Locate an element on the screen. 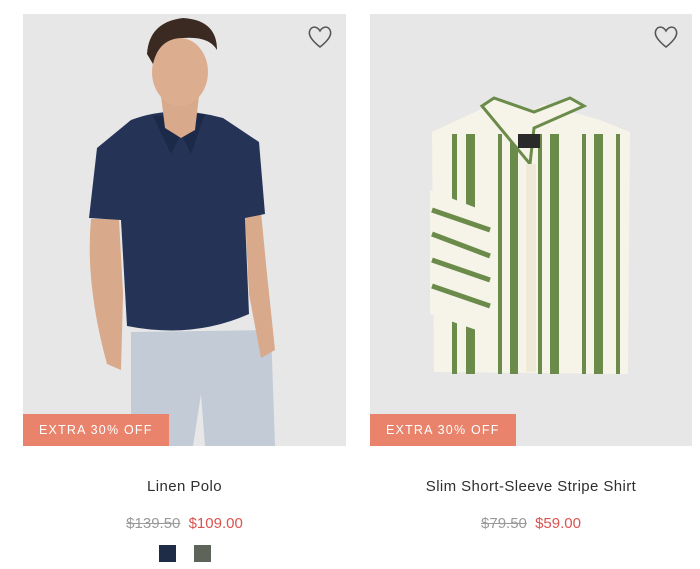 This screenshot has width=700, height=569. price-line: $79.50 $59.00 is located at coordinates (531, 523).